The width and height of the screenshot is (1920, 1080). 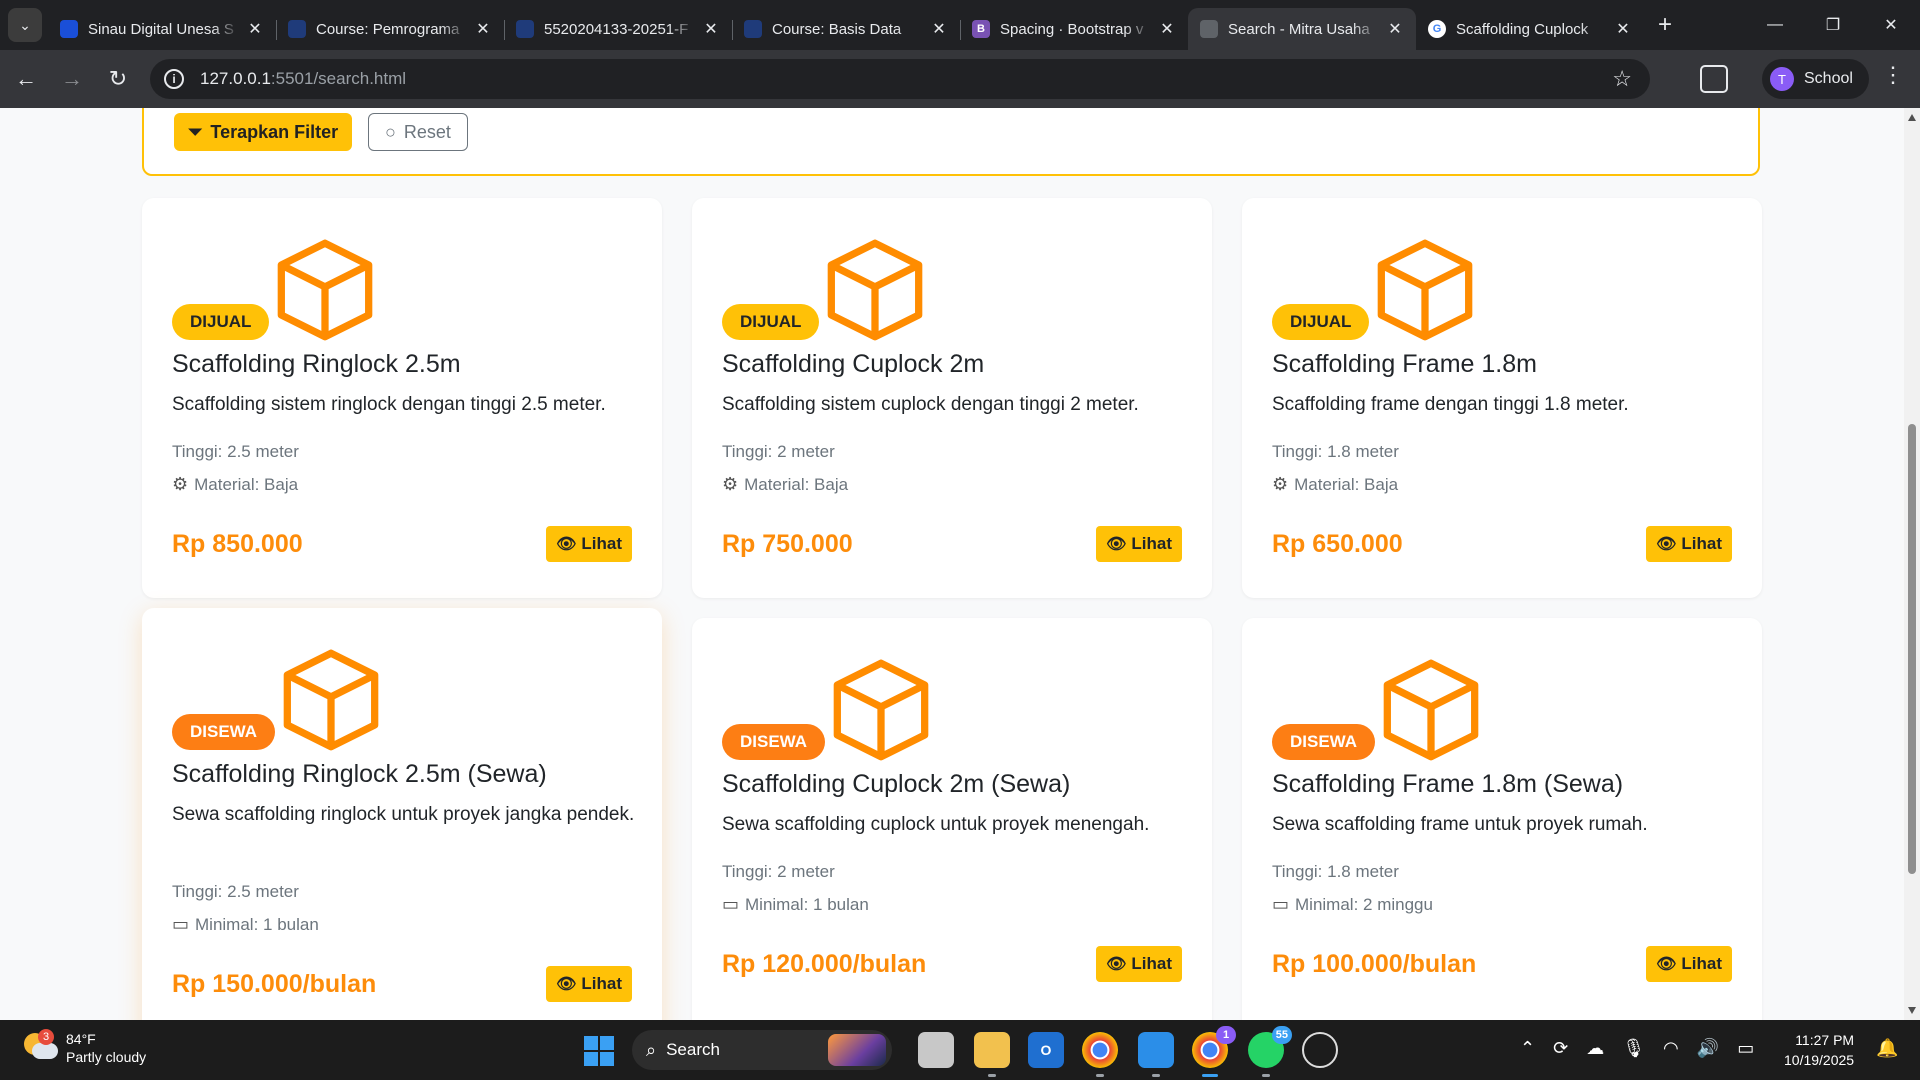 I want to click on reload-icon: ↻, so click(x=118, y=79).